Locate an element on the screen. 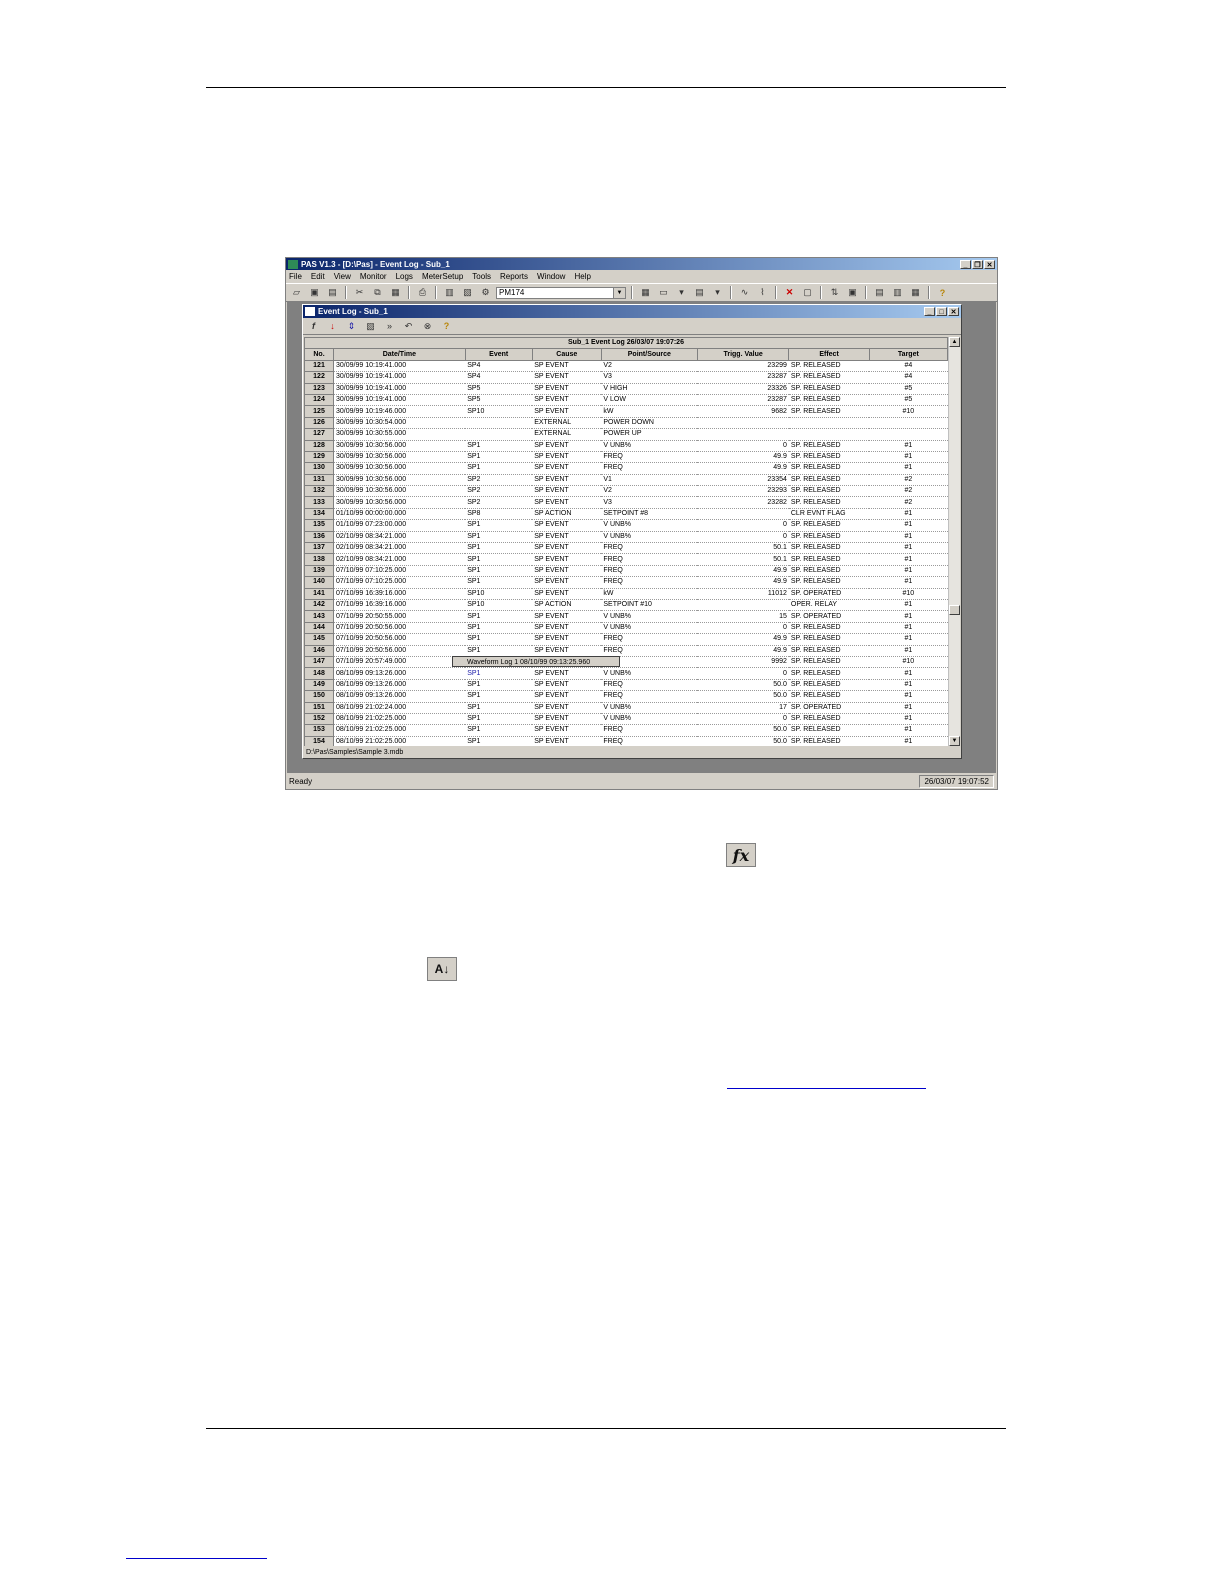 The height and width of the screenshot is (1584, 1224). device-select: PM174 ▼ is located at coordinates (561, 292).